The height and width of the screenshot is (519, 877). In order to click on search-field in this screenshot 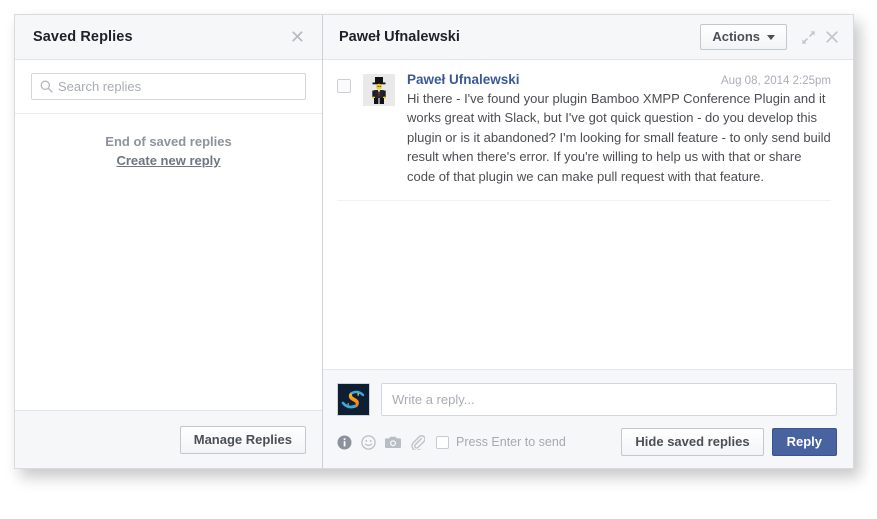, I will do `click(168, 86)`.